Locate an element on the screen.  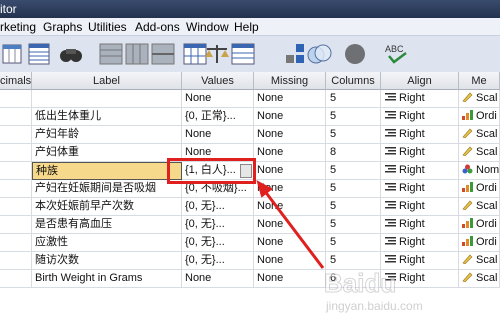
watermark-logo: Baidu jingyan.baidu.com is located at coordinates (373, 291).